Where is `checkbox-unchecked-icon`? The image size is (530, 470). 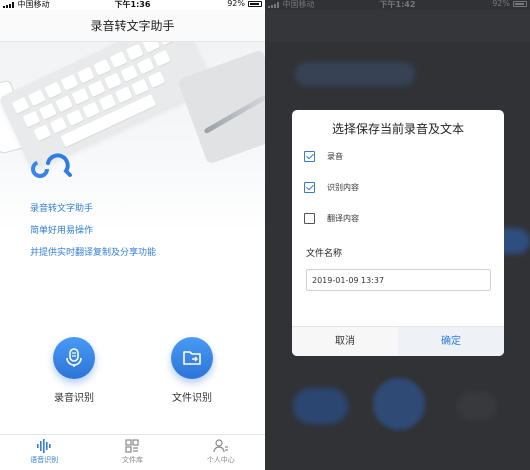
checkbox-unchecked-icon is located at coordinates (309, 218).